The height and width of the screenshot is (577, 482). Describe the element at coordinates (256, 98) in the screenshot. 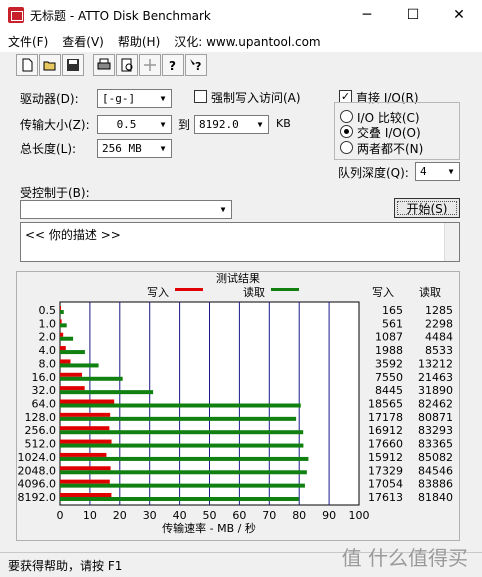

I see `force-write-label: 强制写入访问(A)` at that location.